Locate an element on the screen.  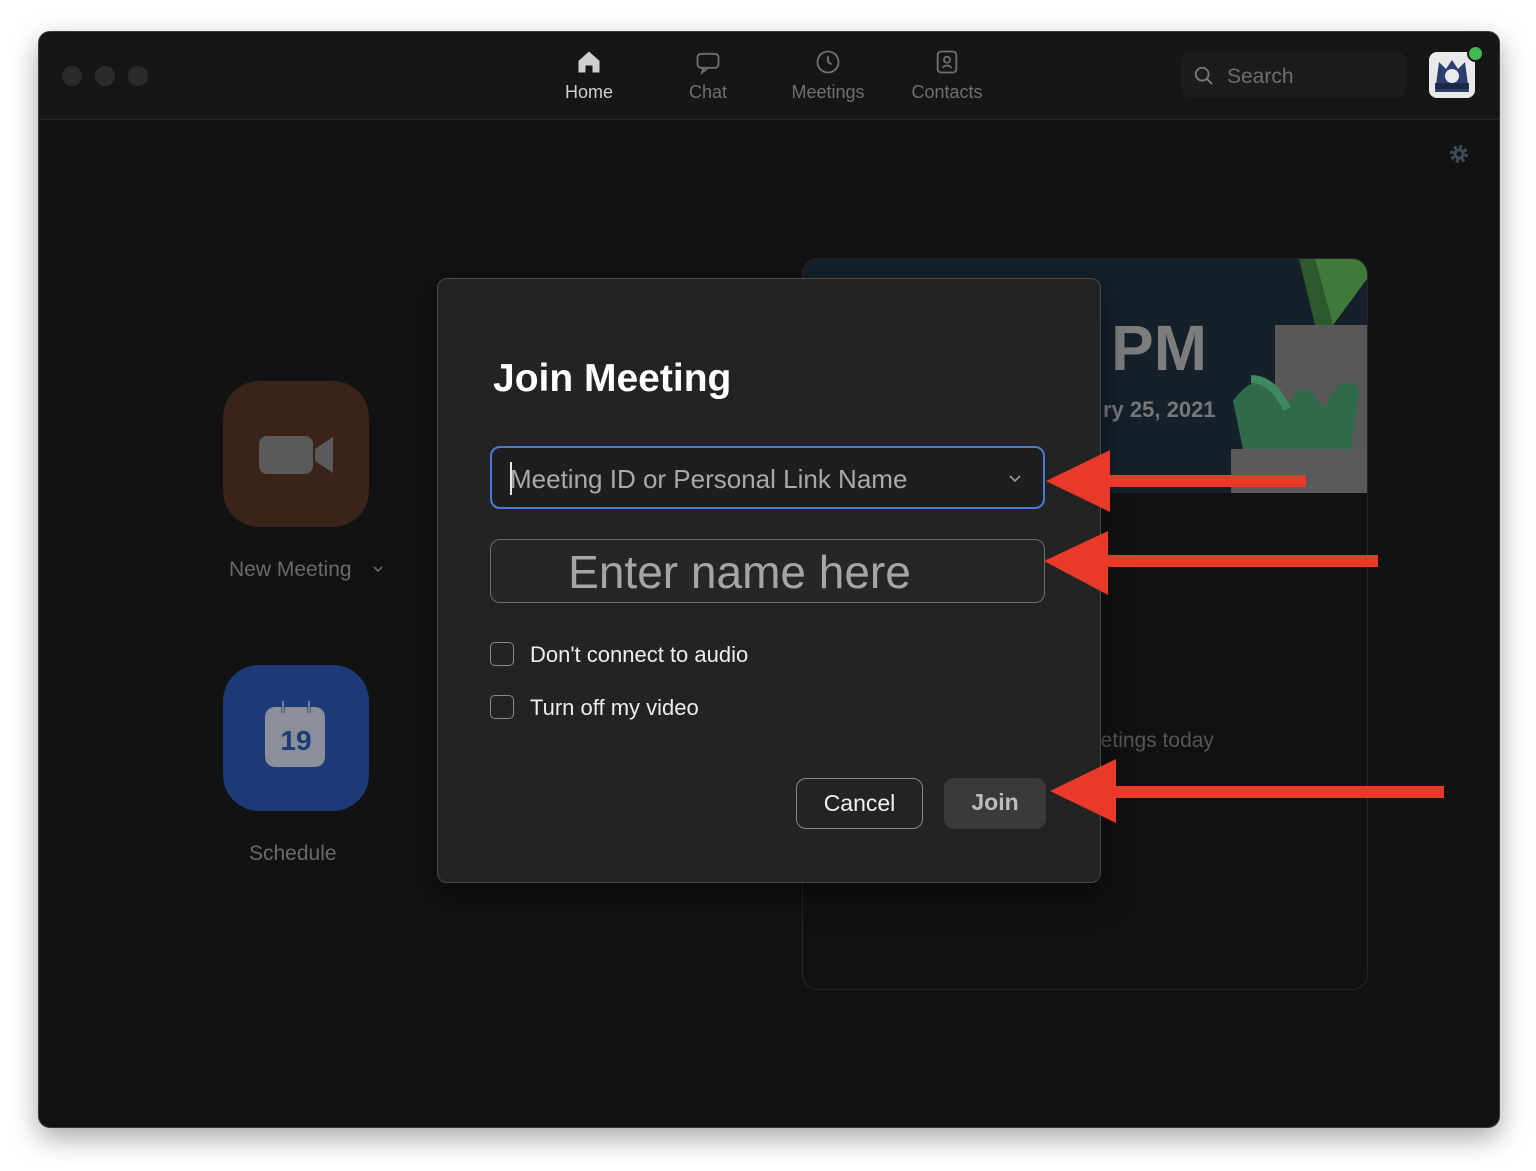
tab-chat: Chat is located at coordinates (708, 75).